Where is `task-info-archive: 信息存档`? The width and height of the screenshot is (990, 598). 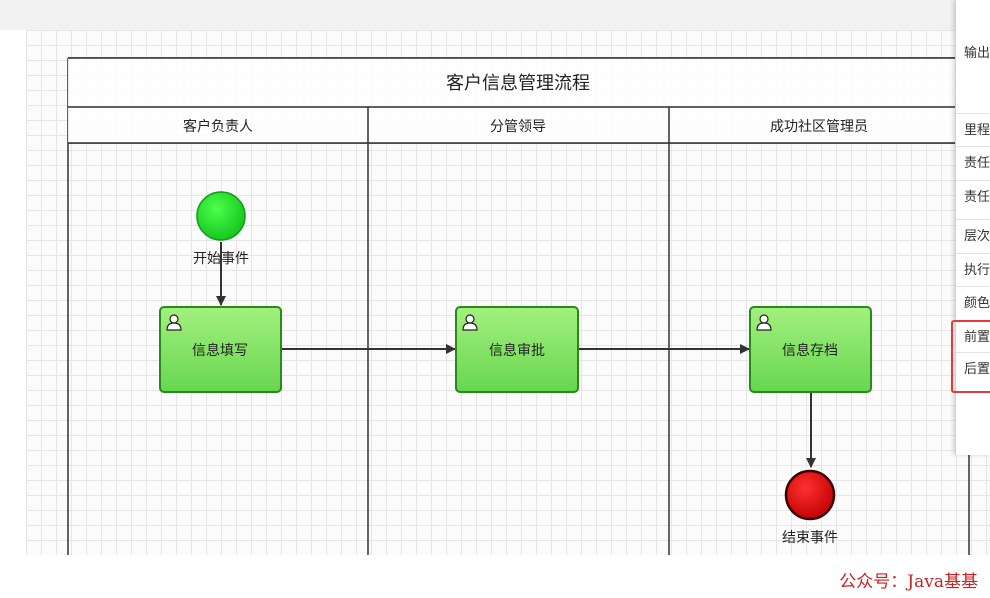 task-info-archive: 信息存档 is located at coordinates (810, 349).